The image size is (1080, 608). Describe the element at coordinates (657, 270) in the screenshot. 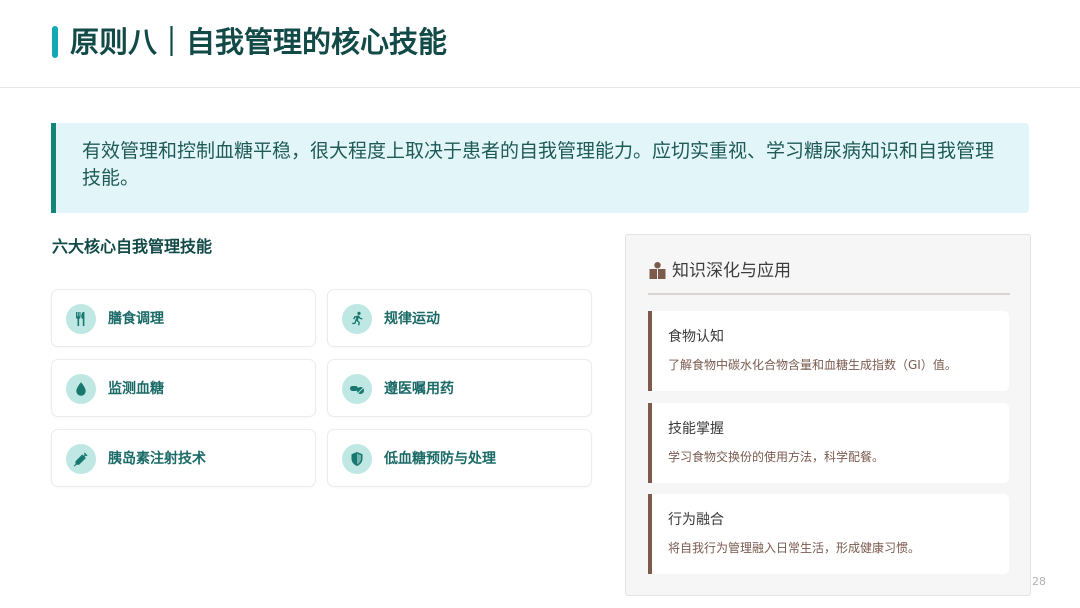

I see `books-icon` at that location.